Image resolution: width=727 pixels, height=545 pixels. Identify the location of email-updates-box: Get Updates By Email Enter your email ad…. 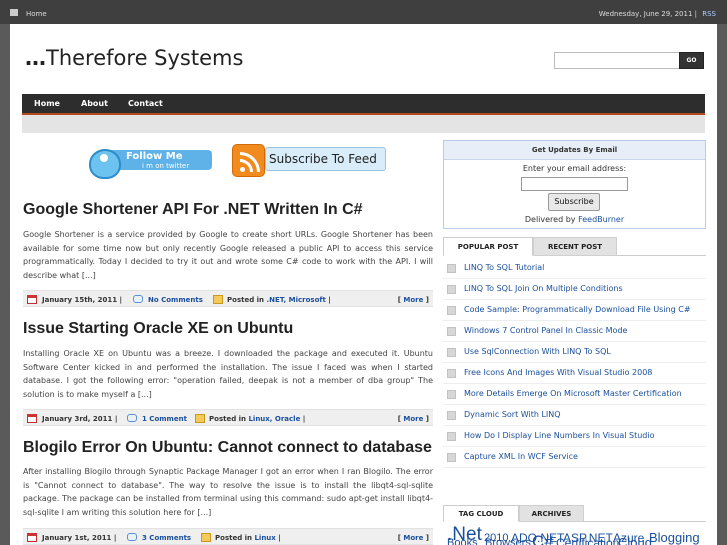
(574, 184).